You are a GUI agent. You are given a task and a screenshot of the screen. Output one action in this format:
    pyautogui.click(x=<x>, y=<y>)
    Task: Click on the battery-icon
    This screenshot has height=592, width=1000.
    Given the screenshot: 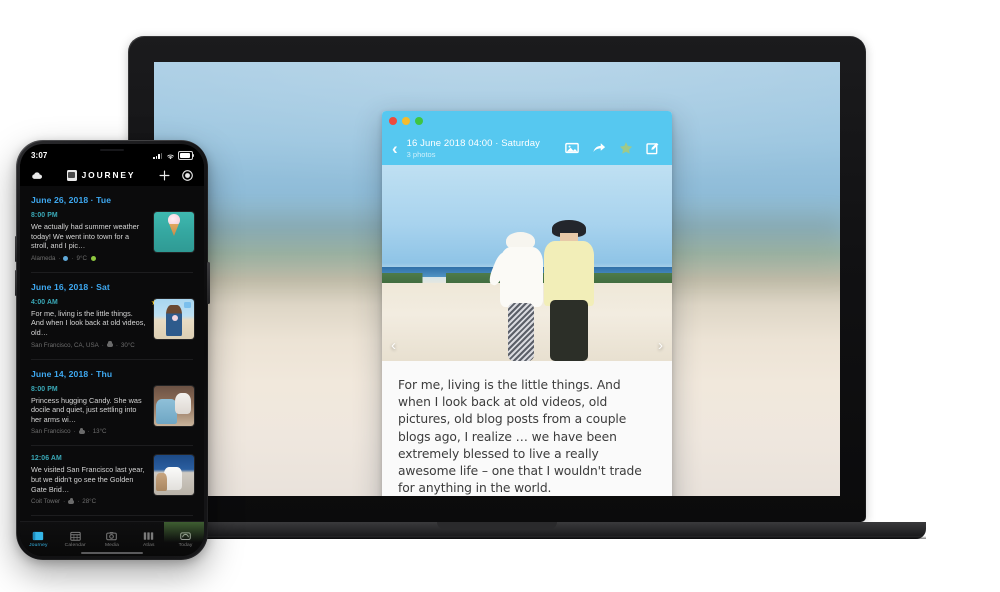 What is the action you would take?
    pyautogui.click(x=186, y=155)
    